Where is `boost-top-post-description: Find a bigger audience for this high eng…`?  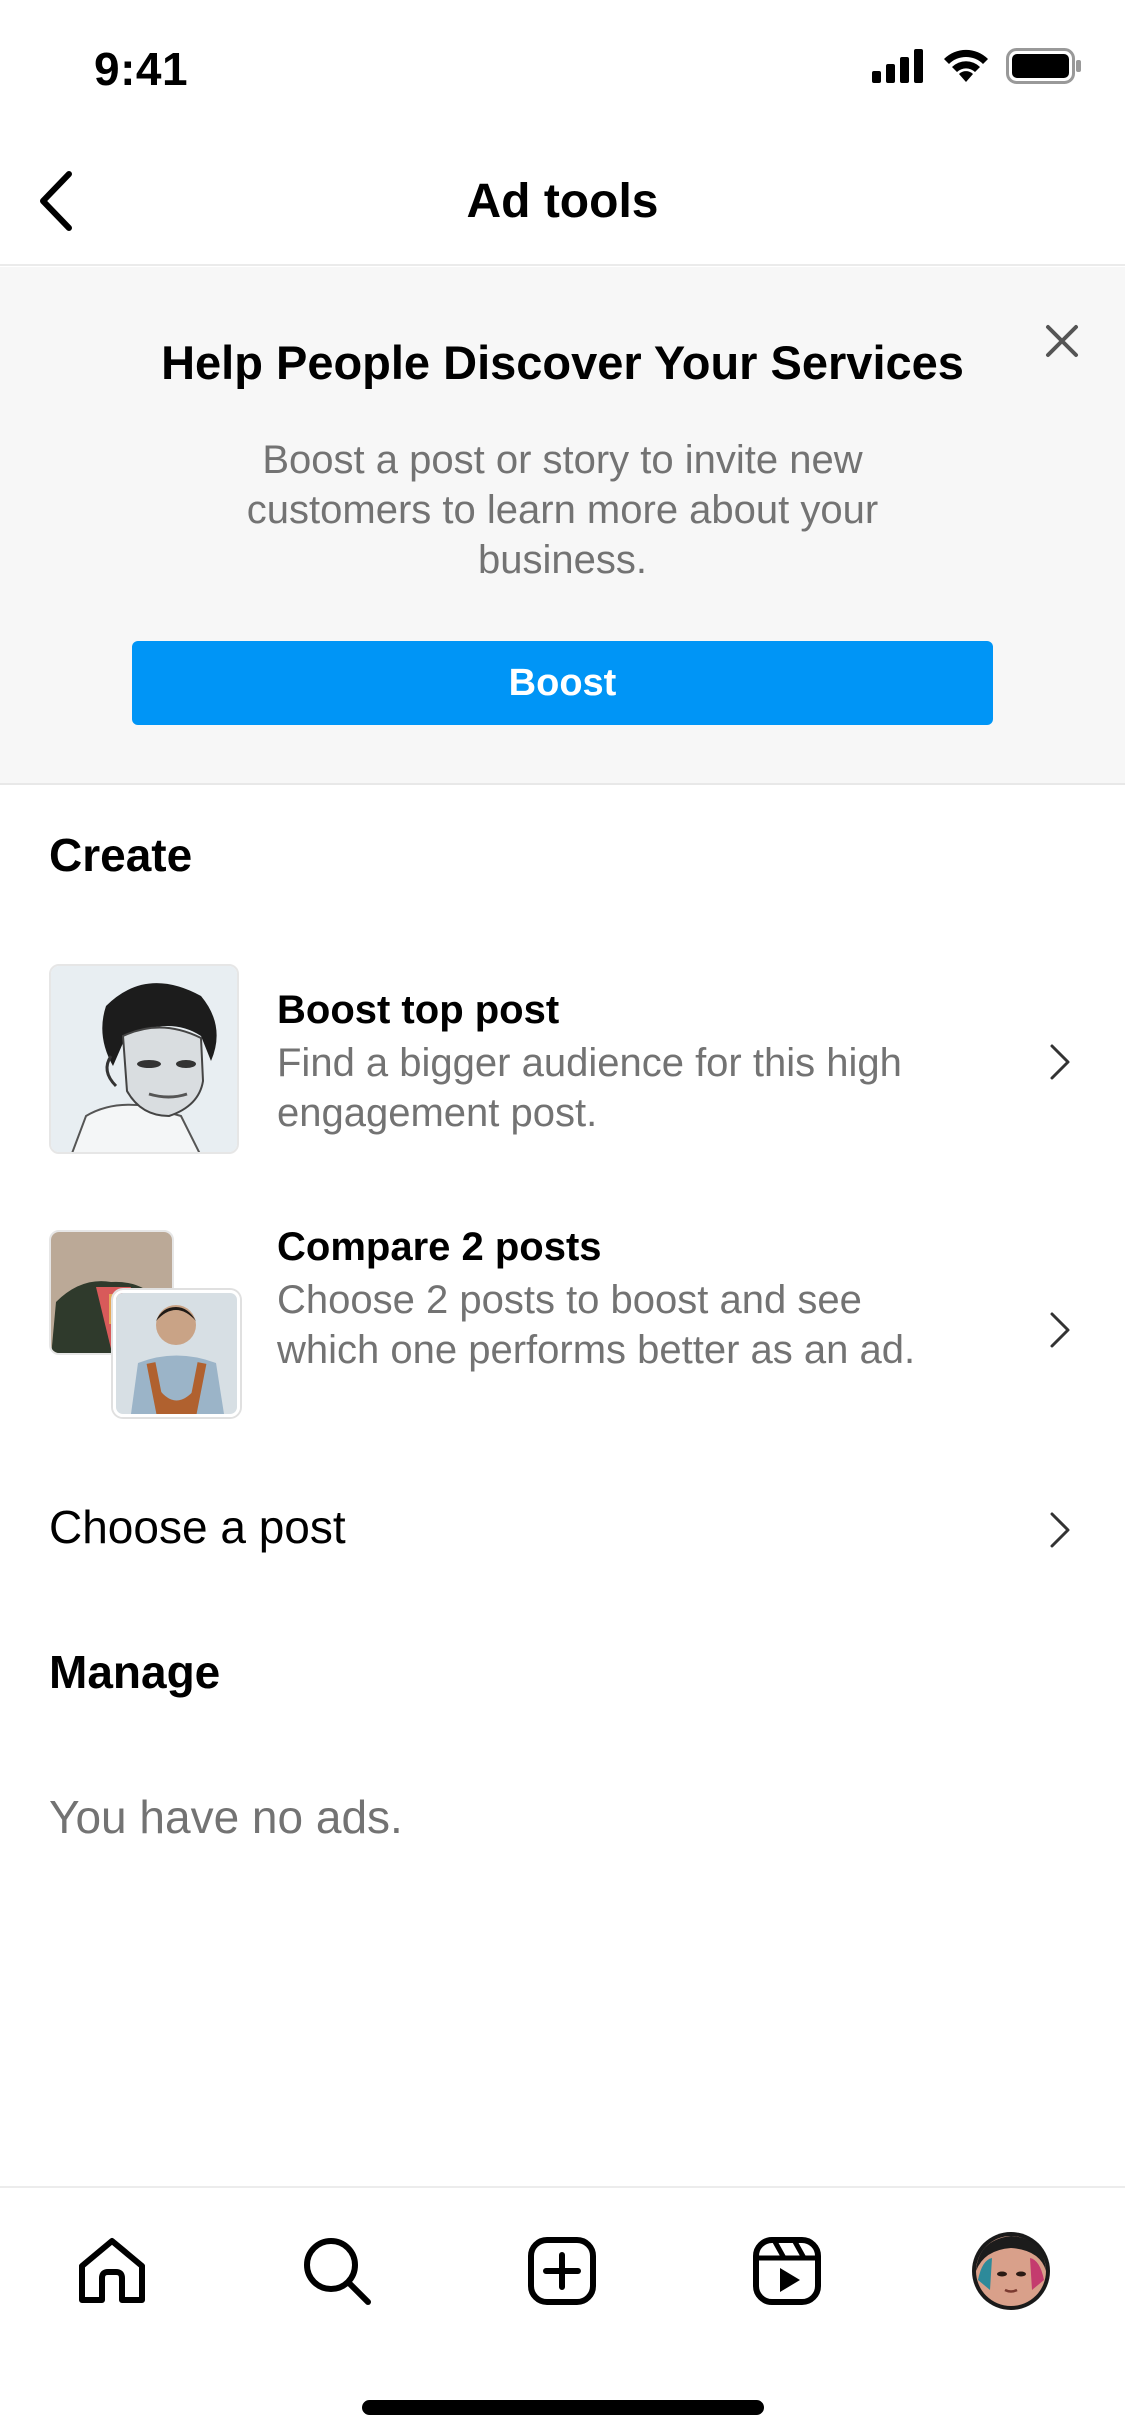
boost-top-post-description: Find a bigger audience for this high eng… is located at coordinates (589, 1088).